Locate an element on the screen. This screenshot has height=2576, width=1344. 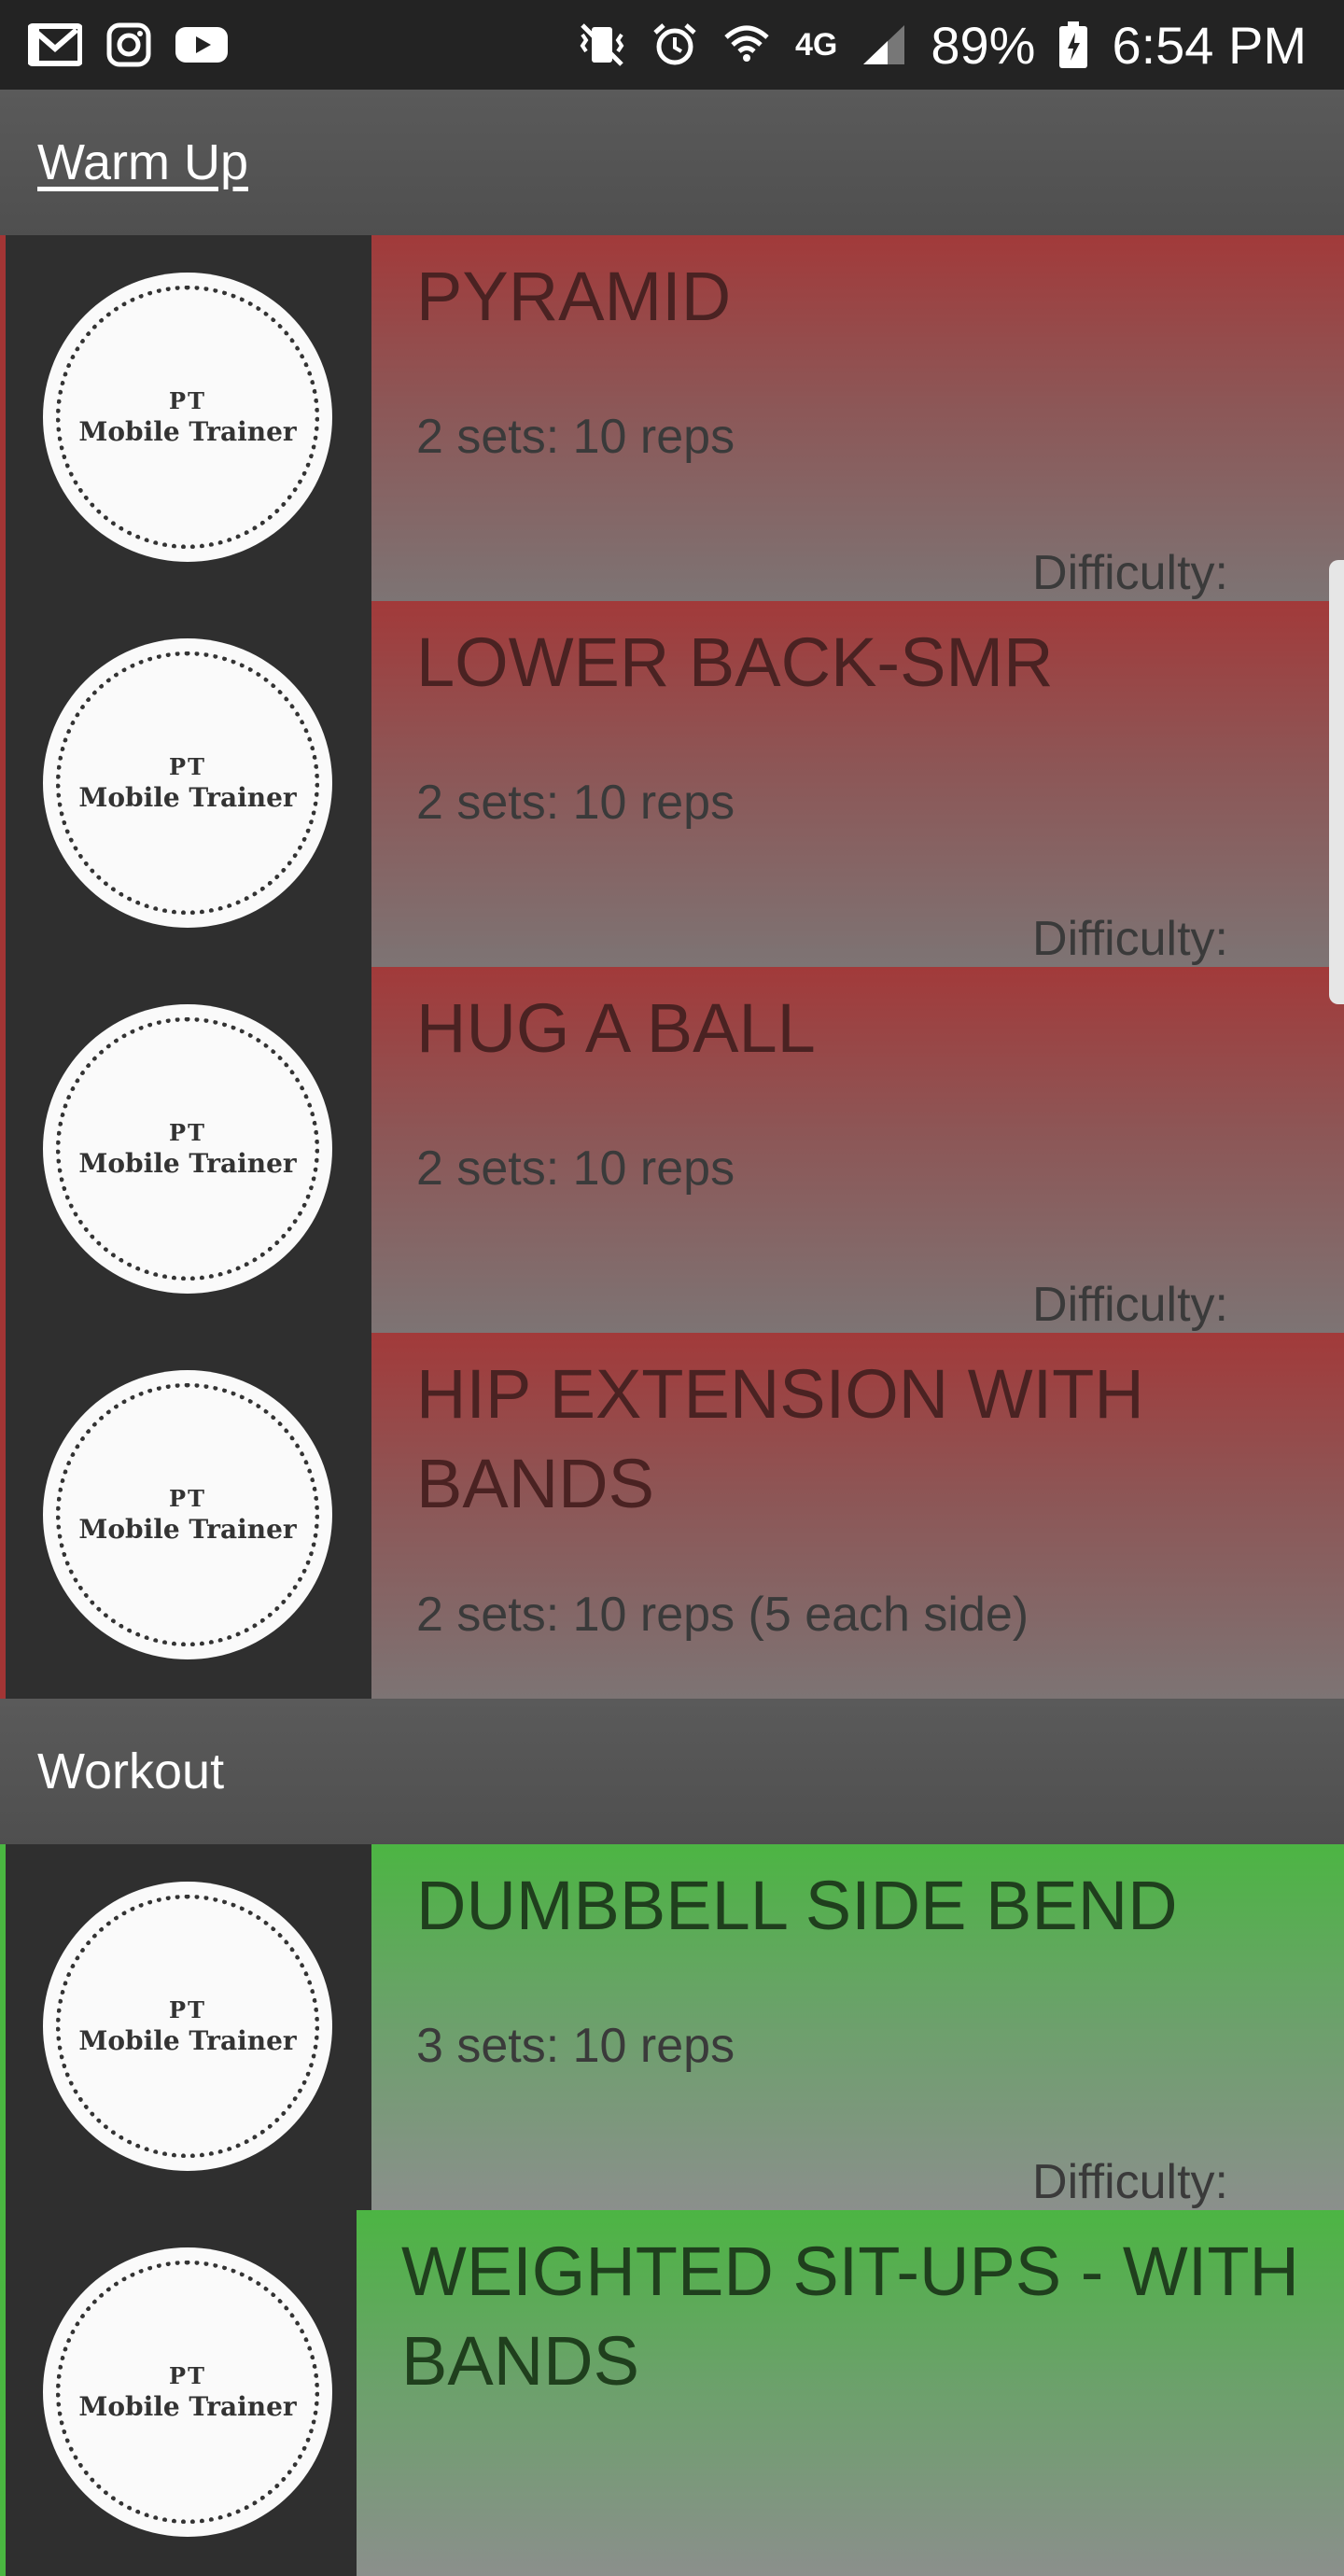
lte-icon: 4G is located at coordinates (816, 45).